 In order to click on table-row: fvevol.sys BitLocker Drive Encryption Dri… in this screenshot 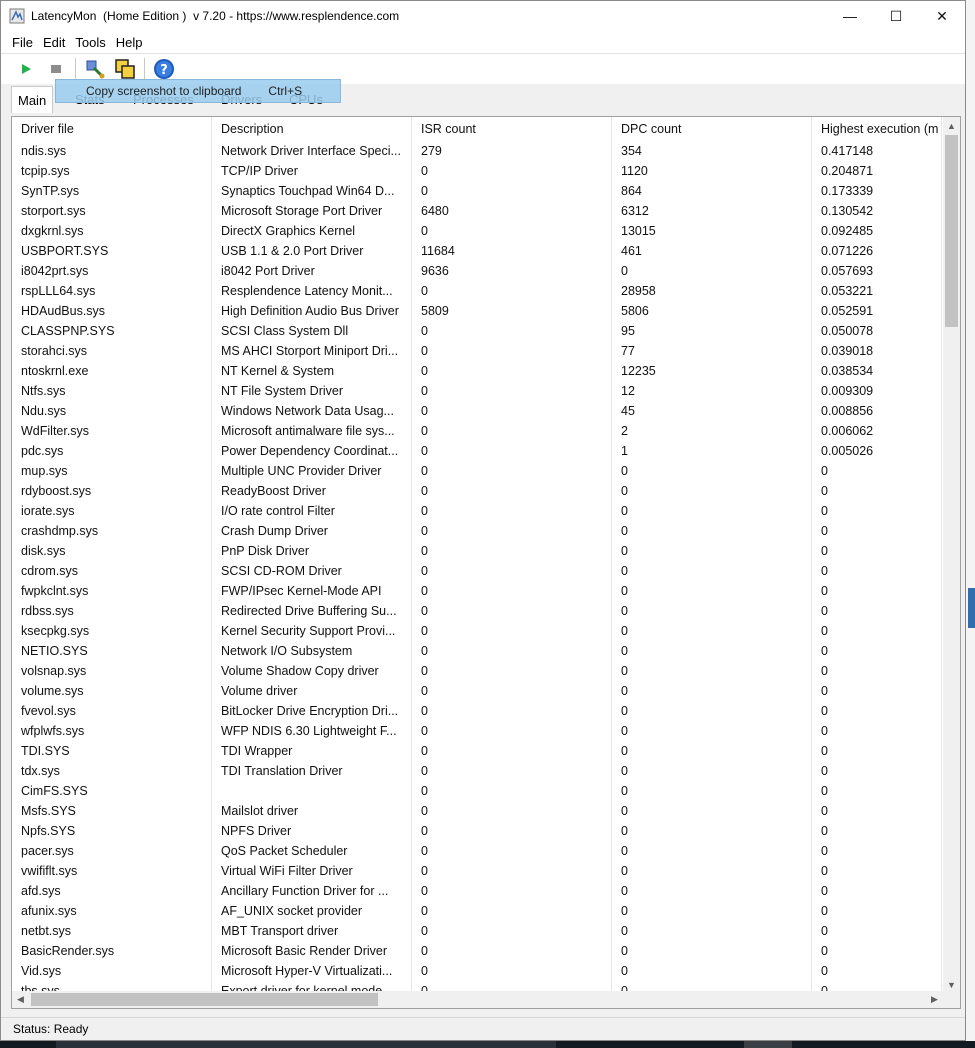, I will do `click(477, 711)`.